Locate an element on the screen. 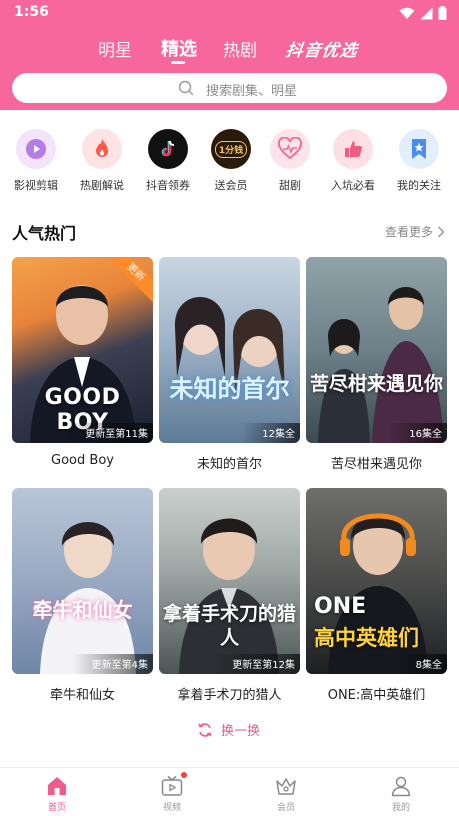  active-tab-indicator is located at coordinates (178, 62).